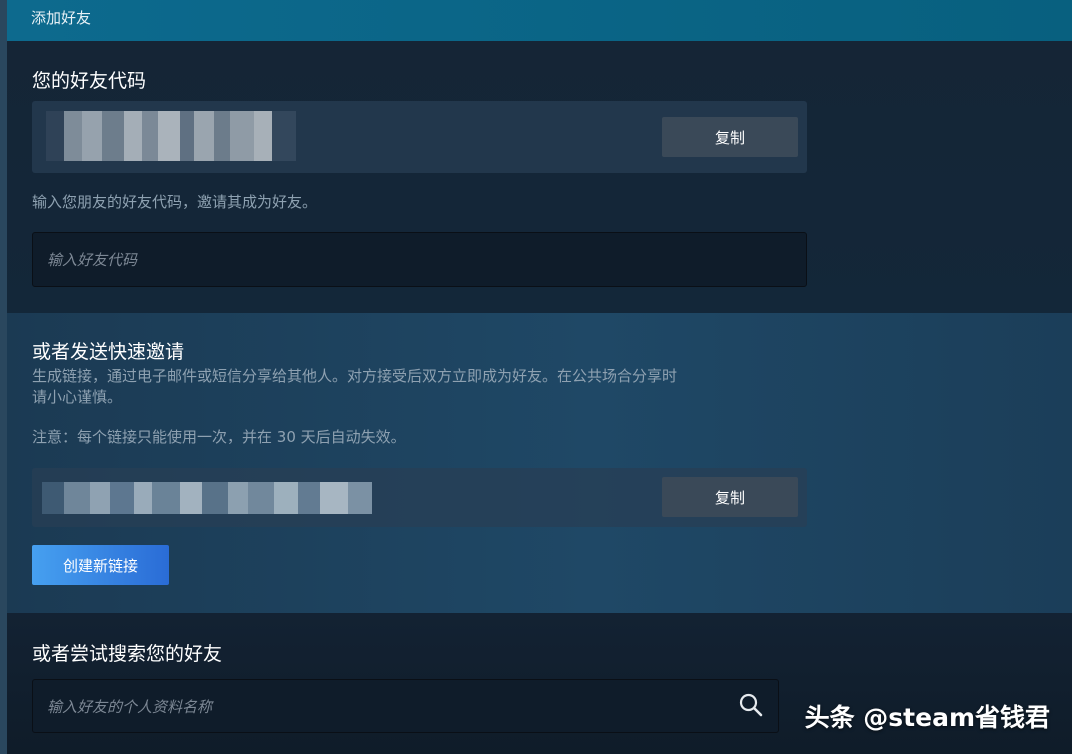  Describe the element at coordinates (127, 654) in the screenshot. I see `search-friends-heading: 或者尝试搜索您的好友` at that location.